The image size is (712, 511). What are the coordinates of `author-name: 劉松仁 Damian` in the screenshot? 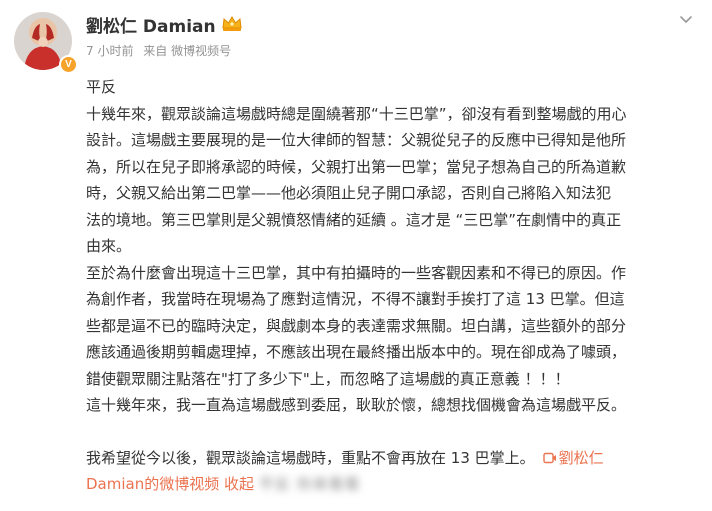 It's located at (151, 24).